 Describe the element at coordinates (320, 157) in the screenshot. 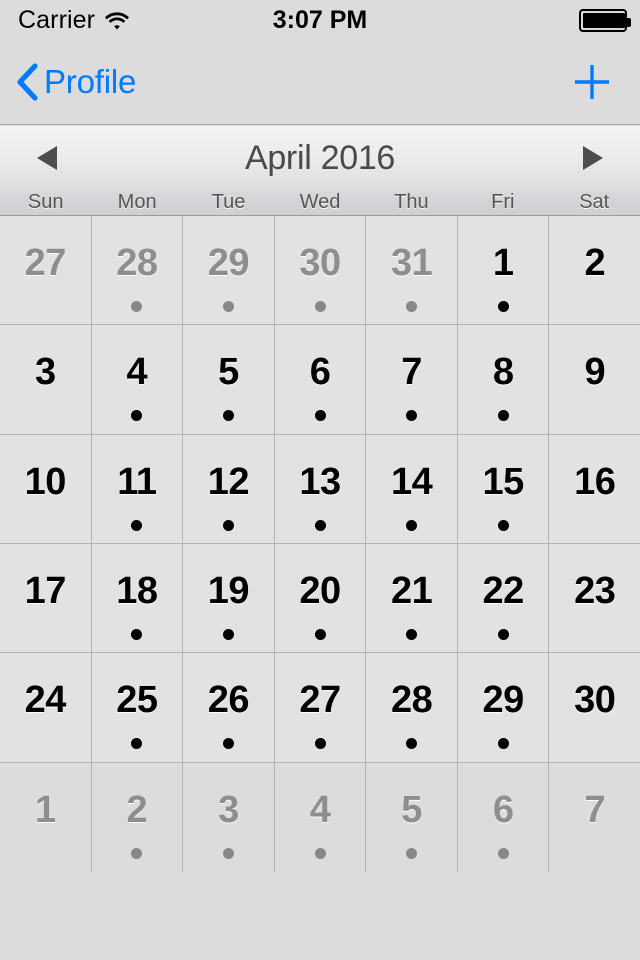

I see `month-title: April 2016` at that location.